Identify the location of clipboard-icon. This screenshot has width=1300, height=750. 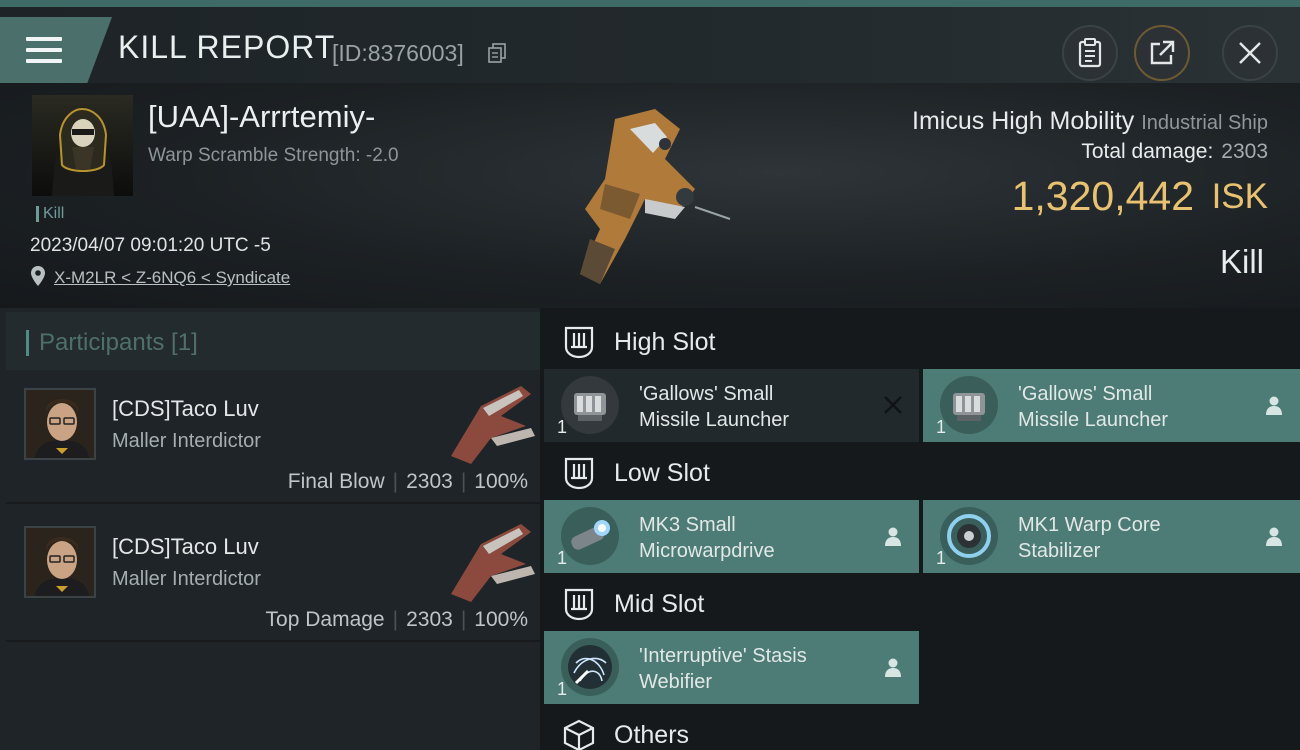
(1090, 53).